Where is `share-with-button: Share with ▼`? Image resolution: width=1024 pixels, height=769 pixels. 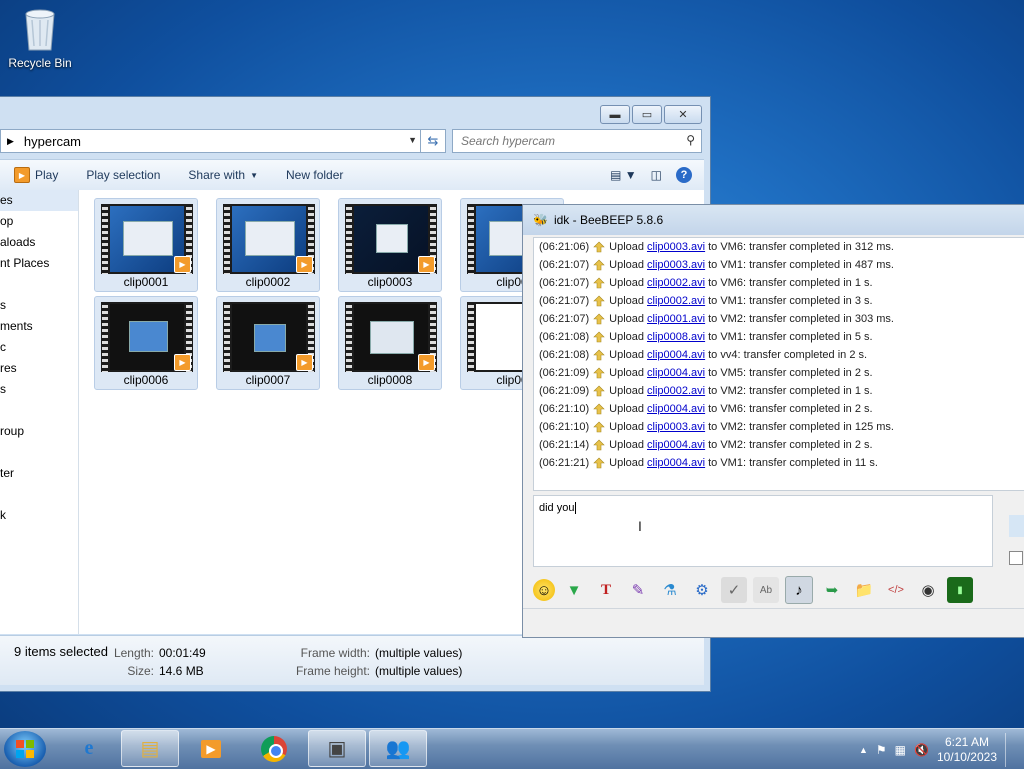
share-with-button: Share with ▼ is located at coordinates (223, 175).